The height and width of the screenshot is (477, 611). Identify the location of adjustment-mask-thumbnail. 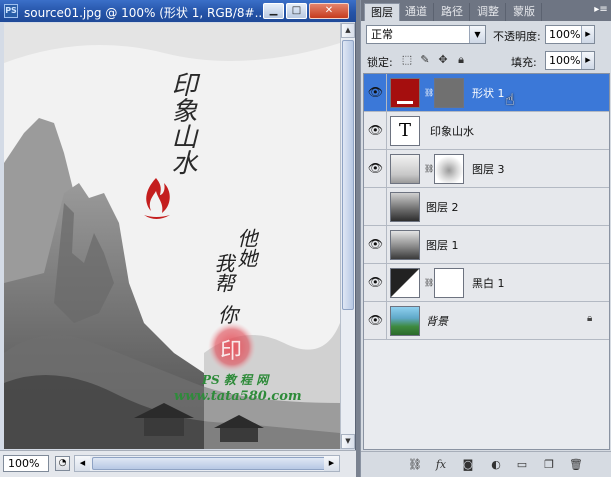
(449, 283).